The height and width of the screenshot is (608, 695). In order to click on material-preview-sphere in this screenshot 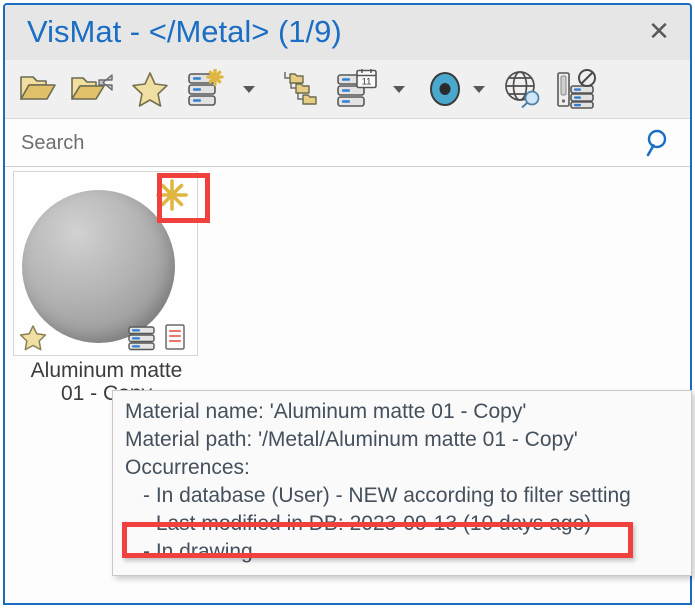, I will do `click(98, 266)`.